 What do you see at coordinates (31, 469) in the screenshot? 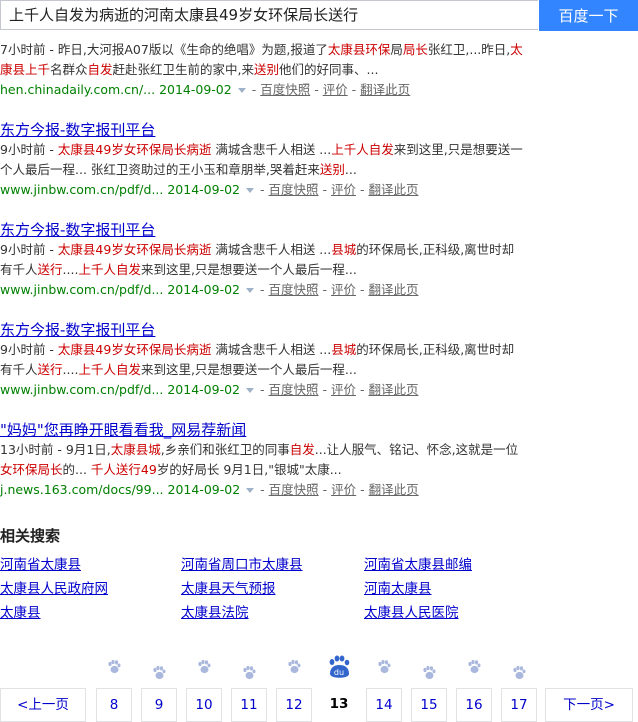
I see `highlight-term: 女环保局长` at bounding box center [31, 469].